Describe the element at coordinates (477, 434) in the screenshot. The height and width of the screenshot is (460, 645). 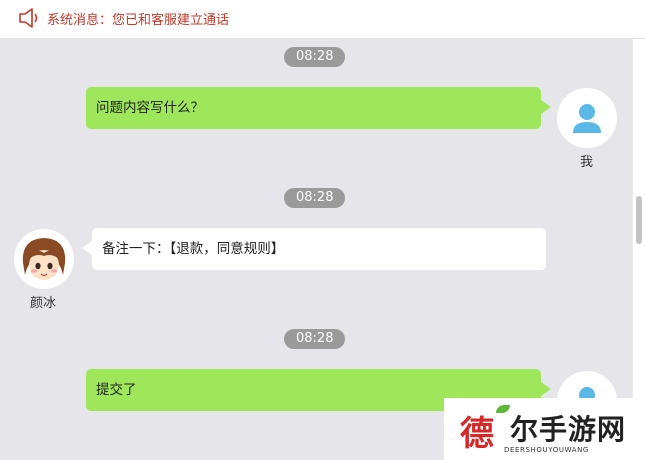
I see `watermark-logo: 德` at that location.